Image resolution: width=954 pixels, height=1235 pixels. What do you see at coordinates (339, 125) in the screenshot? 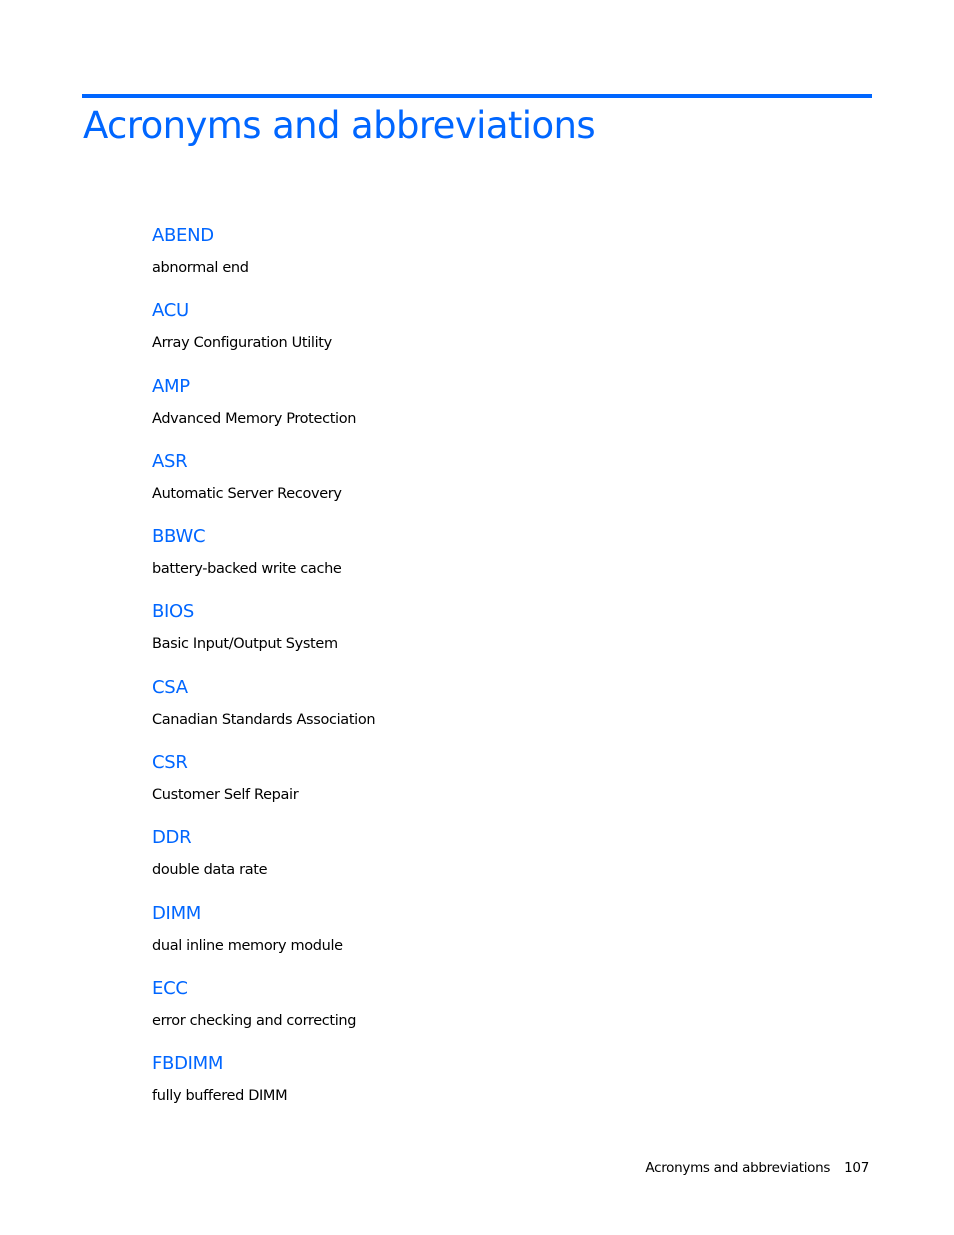
I see `page-title: Acronyms and abbreviations` at bounding box center [339, 125].